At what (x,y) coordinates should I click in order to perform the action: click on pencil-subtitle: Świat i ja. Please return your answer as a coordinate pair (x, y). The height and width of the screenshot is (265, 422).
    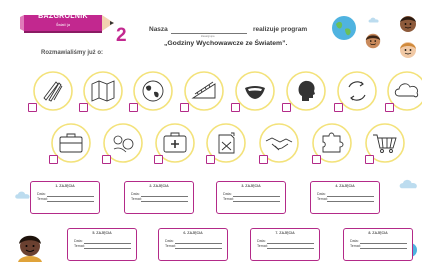
    Looking at the image, I should click on (62, 25).